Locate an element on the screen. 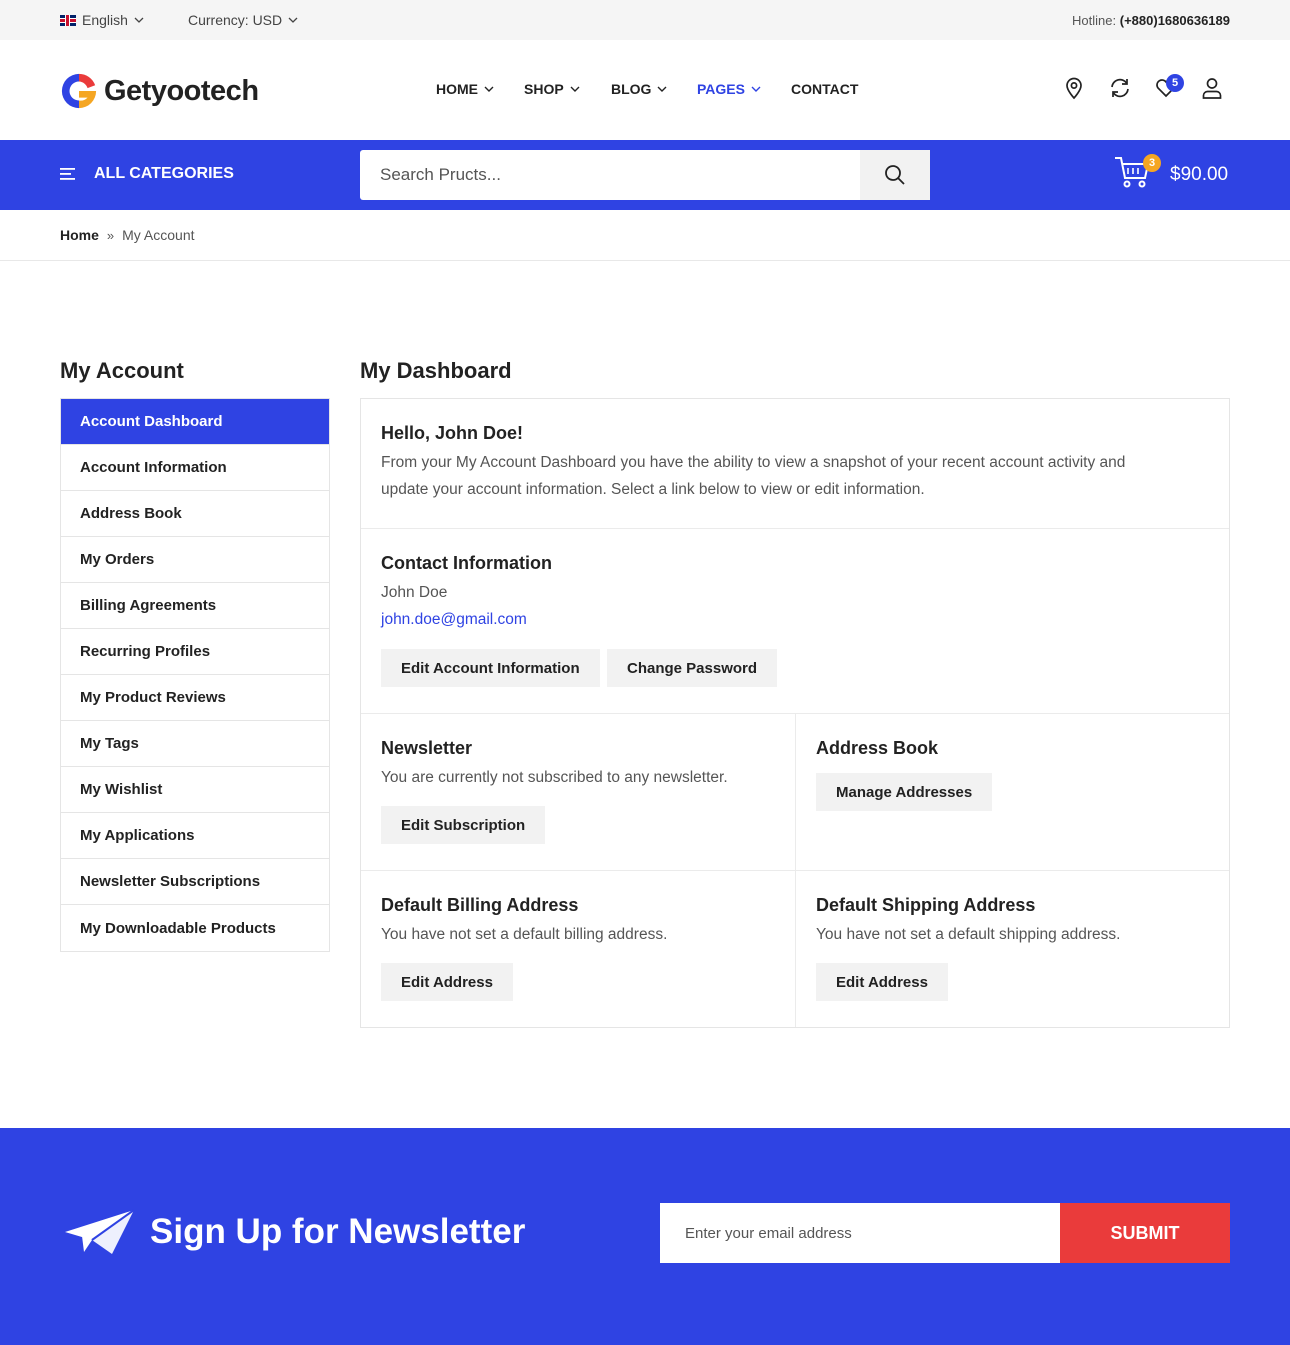 The width and height of the screenshot is (1290, 1345). shipping-address-heading: Default Shipping Address is located at coordinates (926, 905).